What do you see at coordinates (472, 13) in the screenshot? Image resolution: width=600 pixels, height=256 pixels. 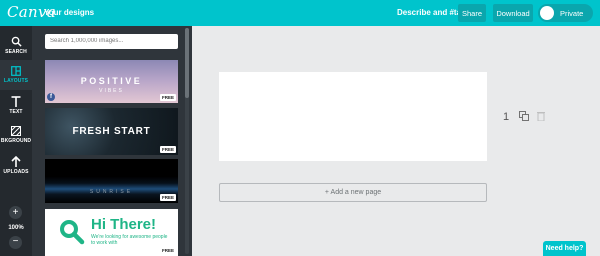 I see `share-button: Share` at bounding box center [472, 13].